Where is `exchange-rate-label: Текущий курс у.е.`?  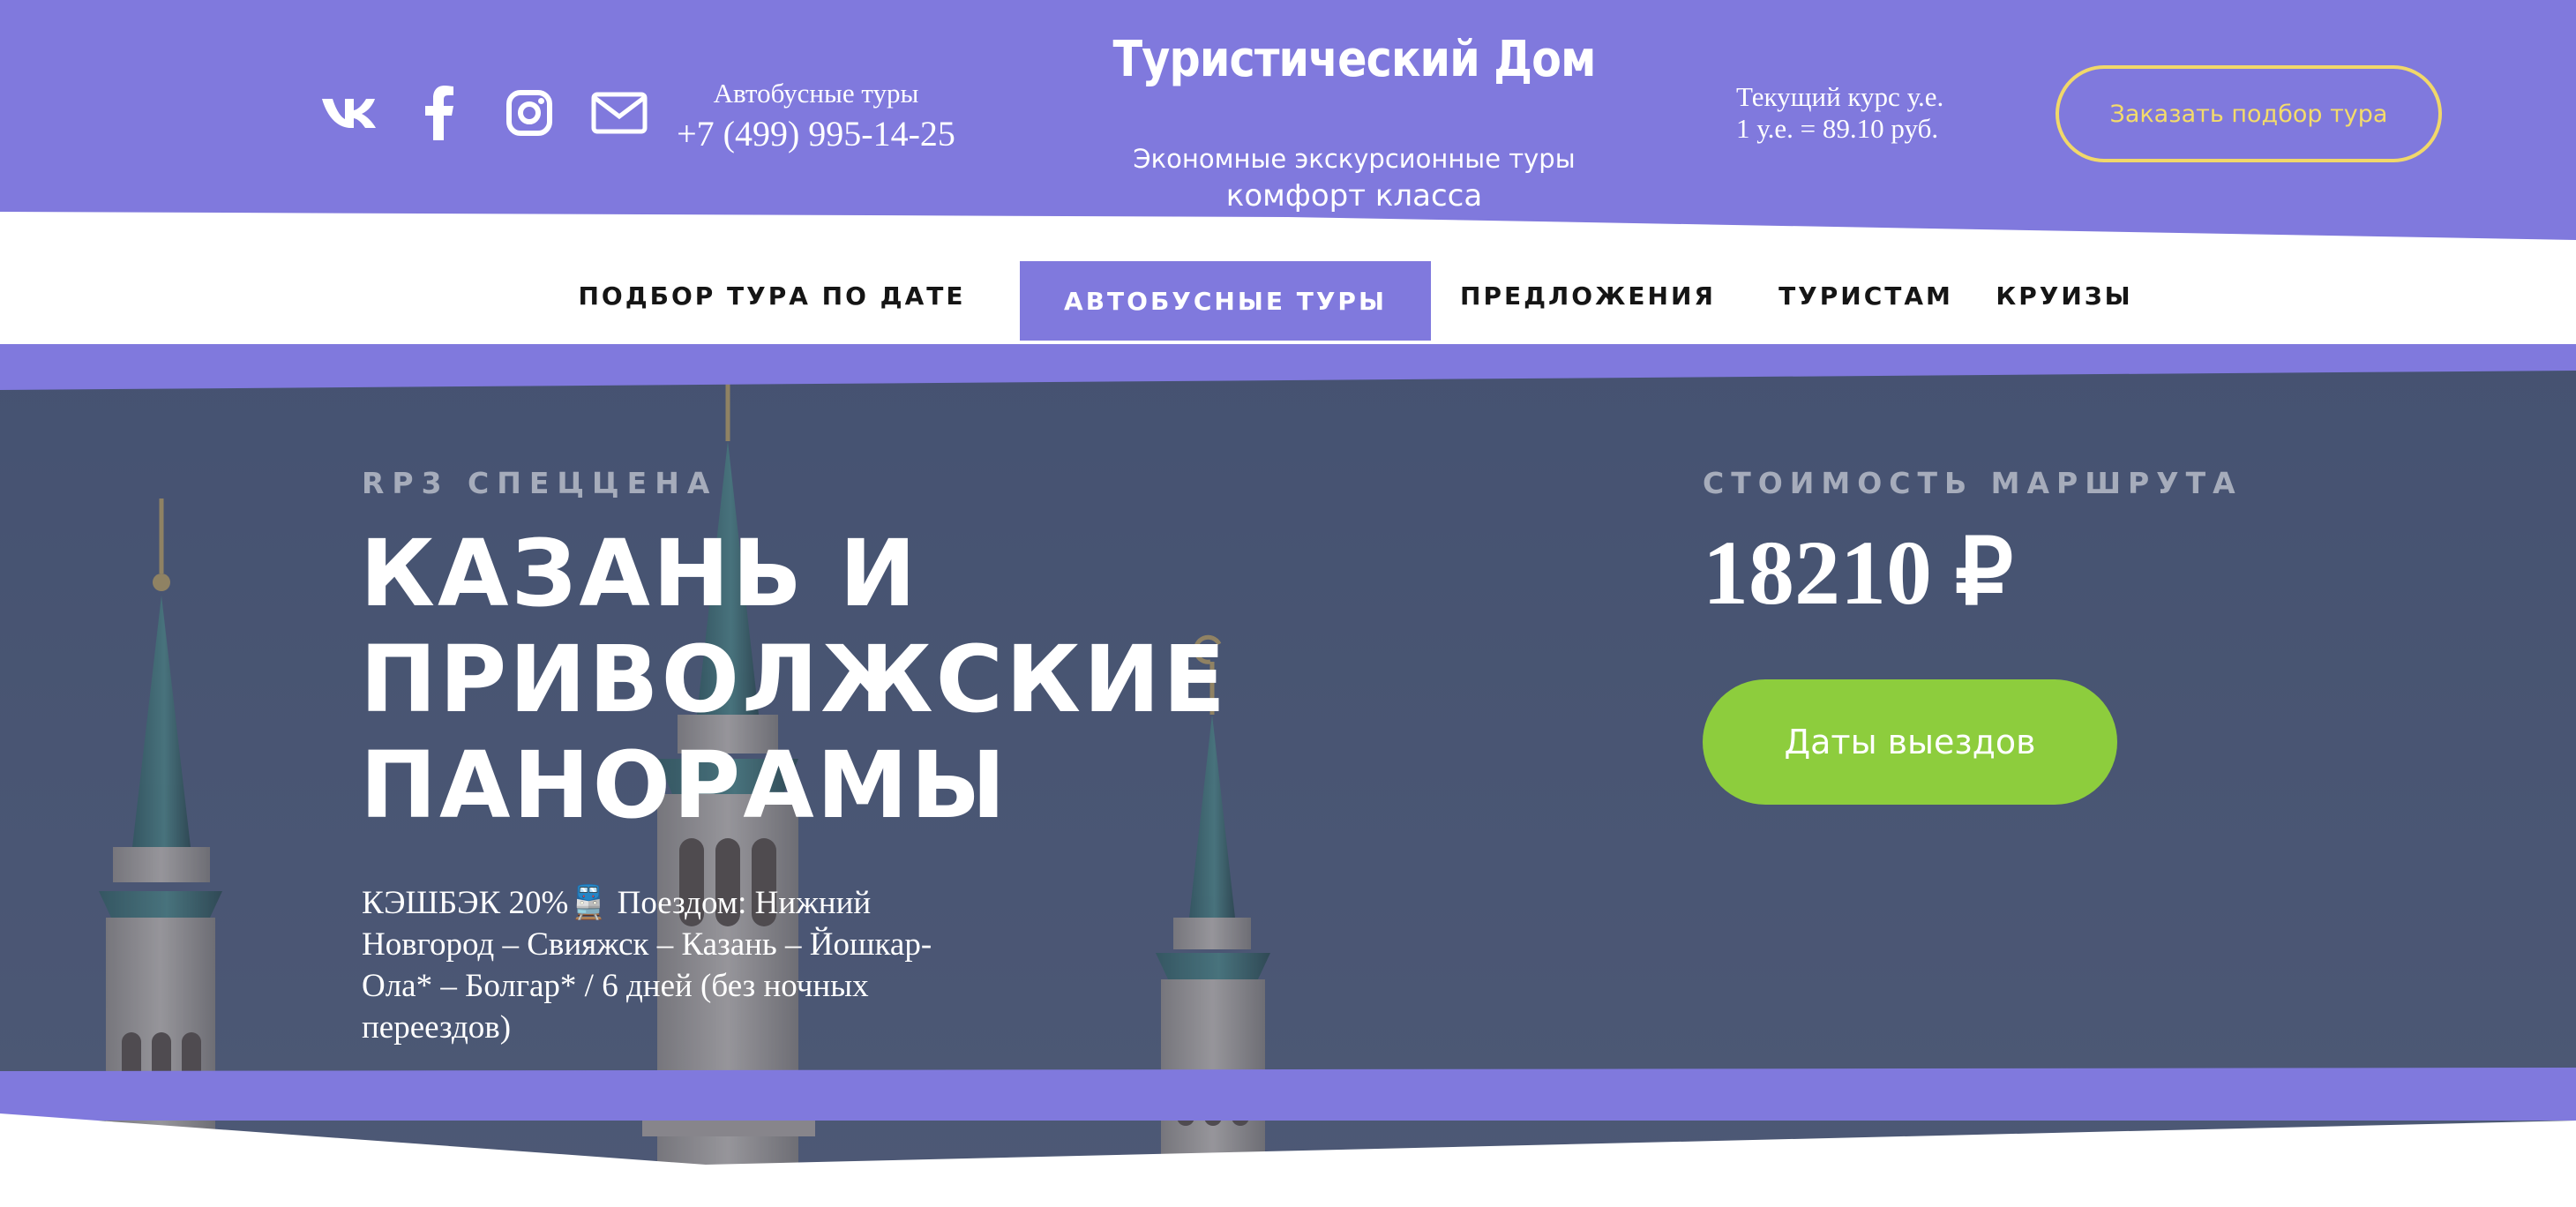 exchange-rate-label: Текущий курс у.е. is located at coordinates (1840, 96).